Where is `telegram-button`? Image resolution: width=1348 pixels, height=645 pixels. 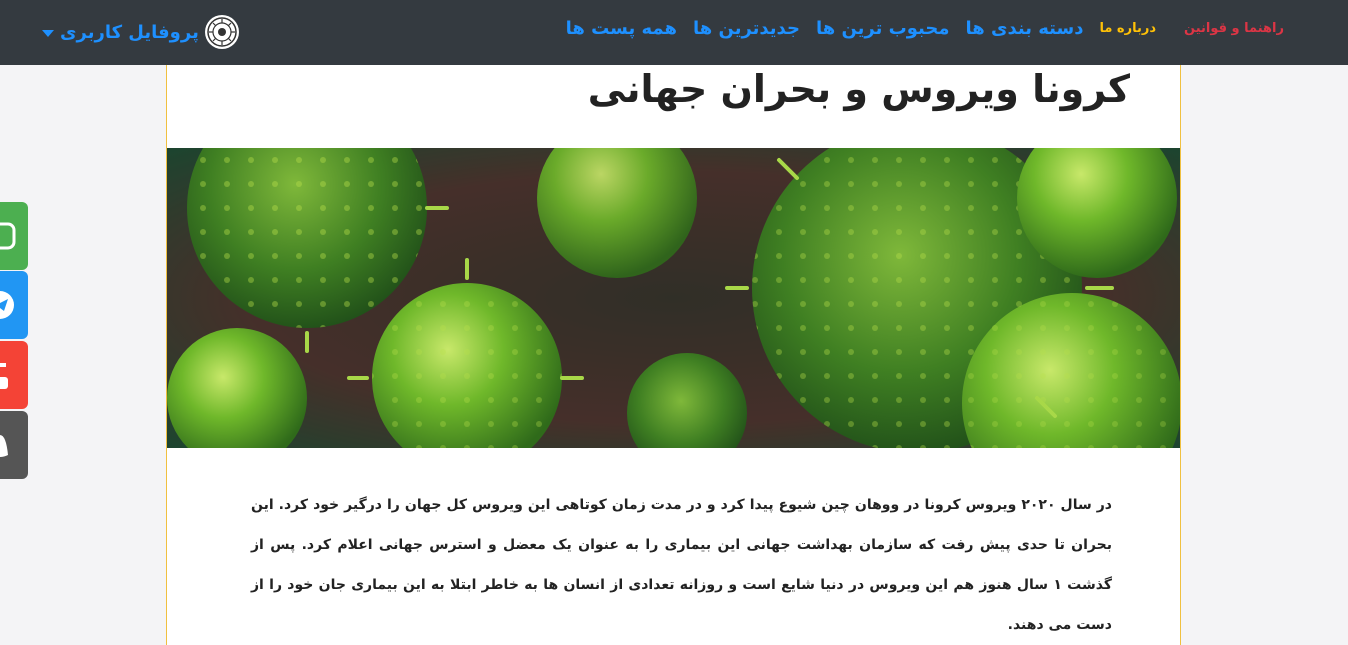
telegram-button is located at coordinates (14, 305).